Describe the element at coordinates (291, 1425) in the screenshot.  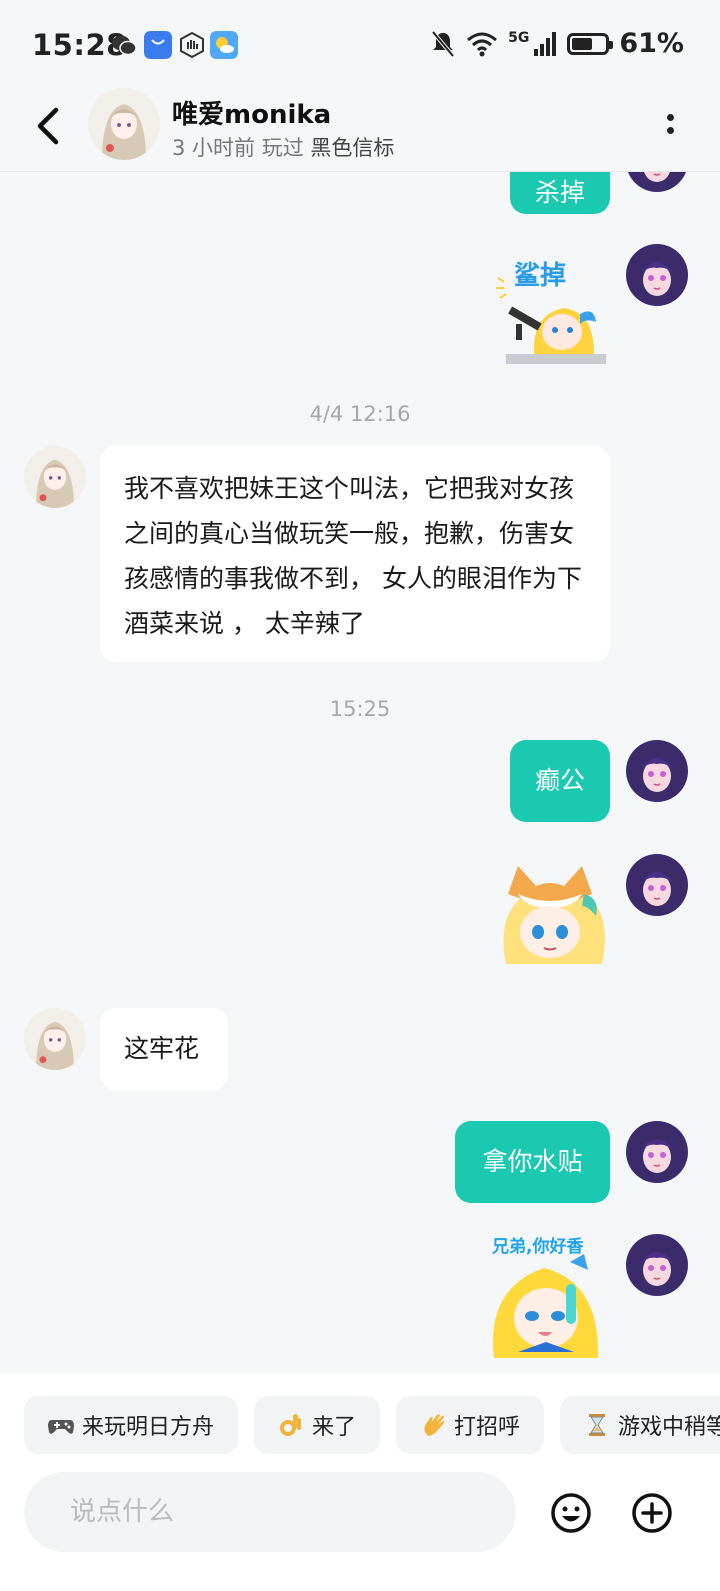
I see `ok-hand-icon` at that location.